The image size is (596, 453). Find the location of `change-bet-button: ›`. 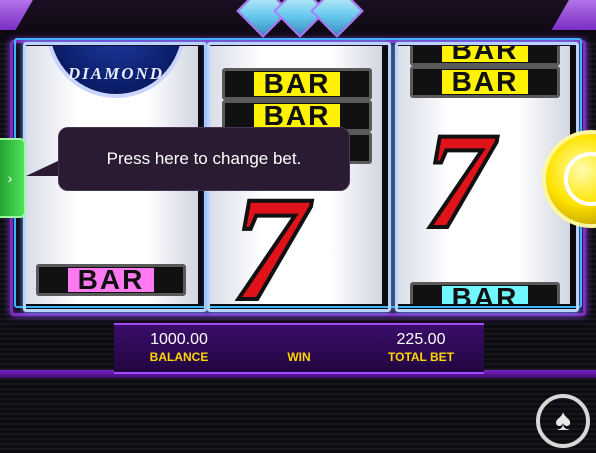

change-bet-button: › is located at coordinates (13, 178).